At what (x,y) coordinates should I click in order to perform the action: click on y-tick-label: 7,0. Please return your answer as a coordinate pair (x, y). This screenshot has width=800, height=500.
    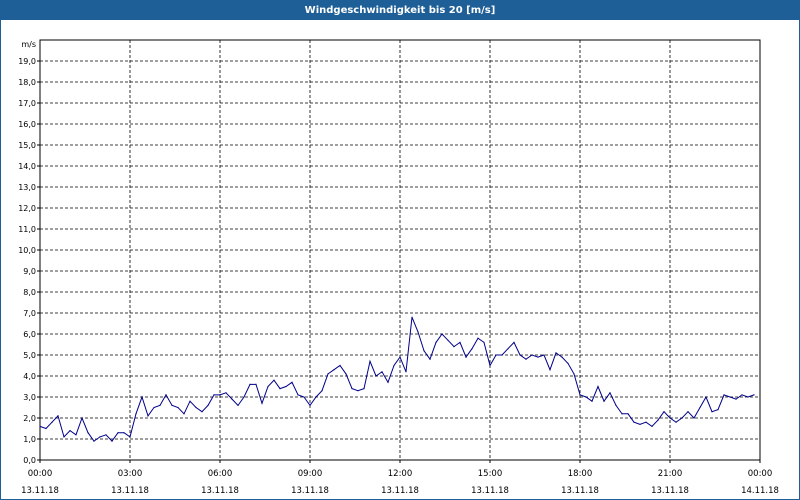
    Looking at the image, I should click on (29, 313).